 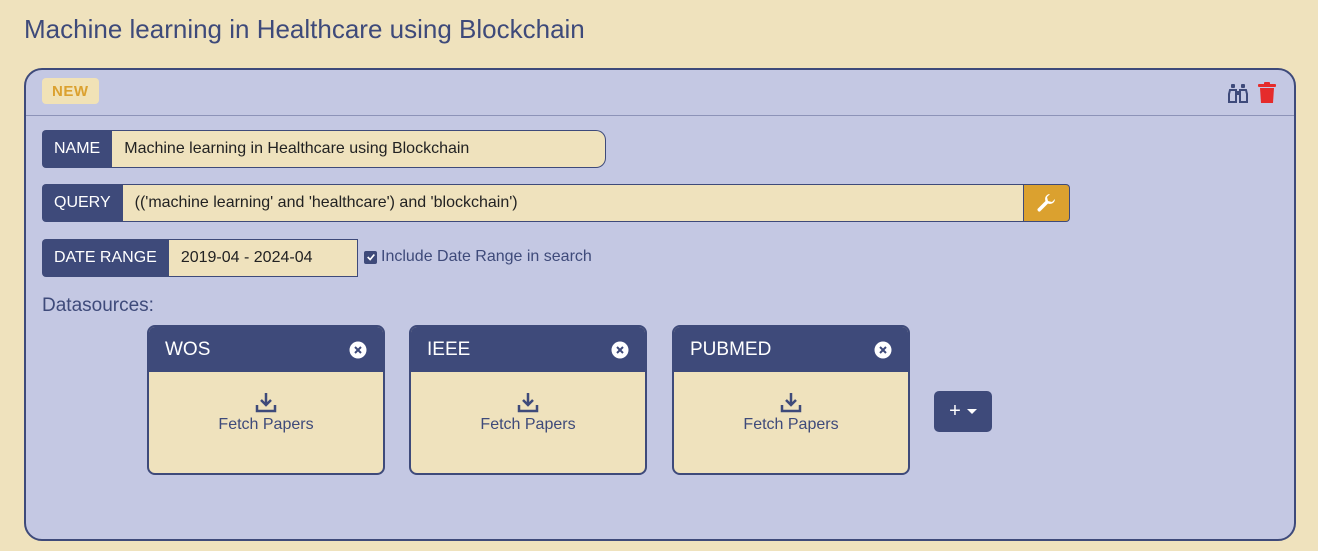 I want to click on wrench-icon, so click(x=1046, y=203).